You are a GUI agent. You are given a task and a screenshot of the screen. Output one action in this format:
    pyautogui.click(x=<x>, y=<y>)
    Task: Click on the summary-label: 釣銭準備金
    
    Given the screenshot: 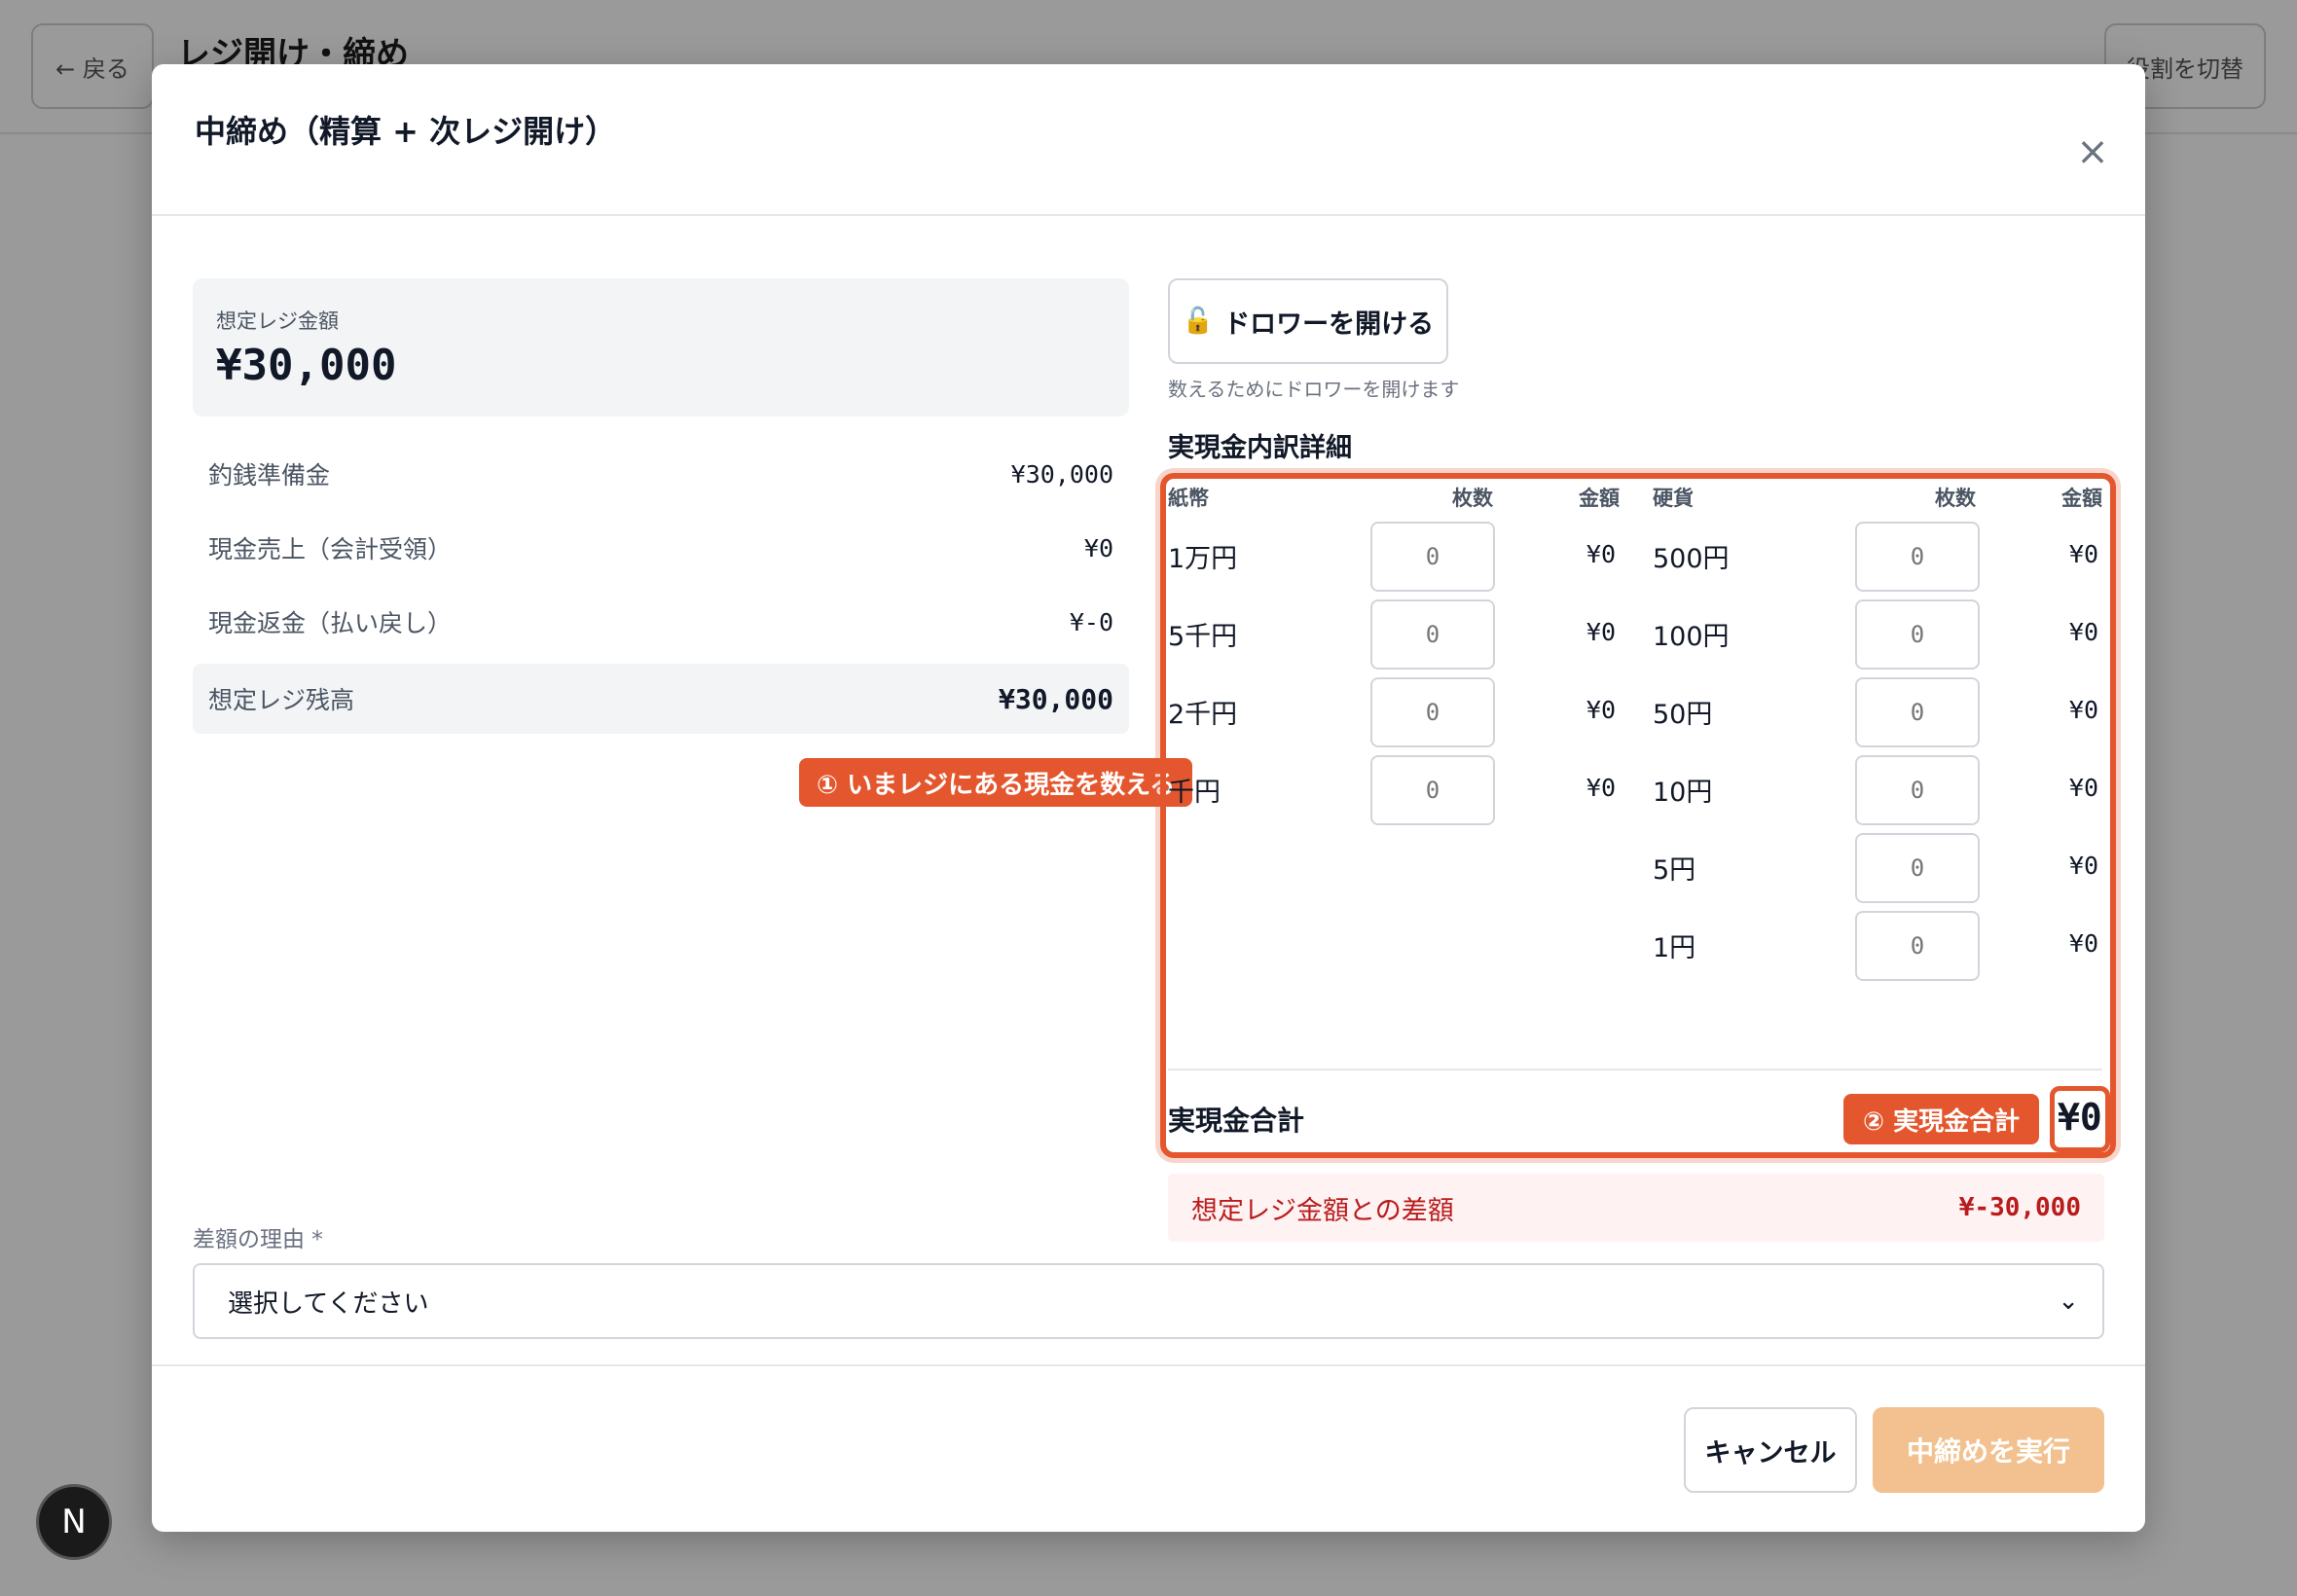 What is the action you would take?
    pyautogui.click(x=269, y=475)
    